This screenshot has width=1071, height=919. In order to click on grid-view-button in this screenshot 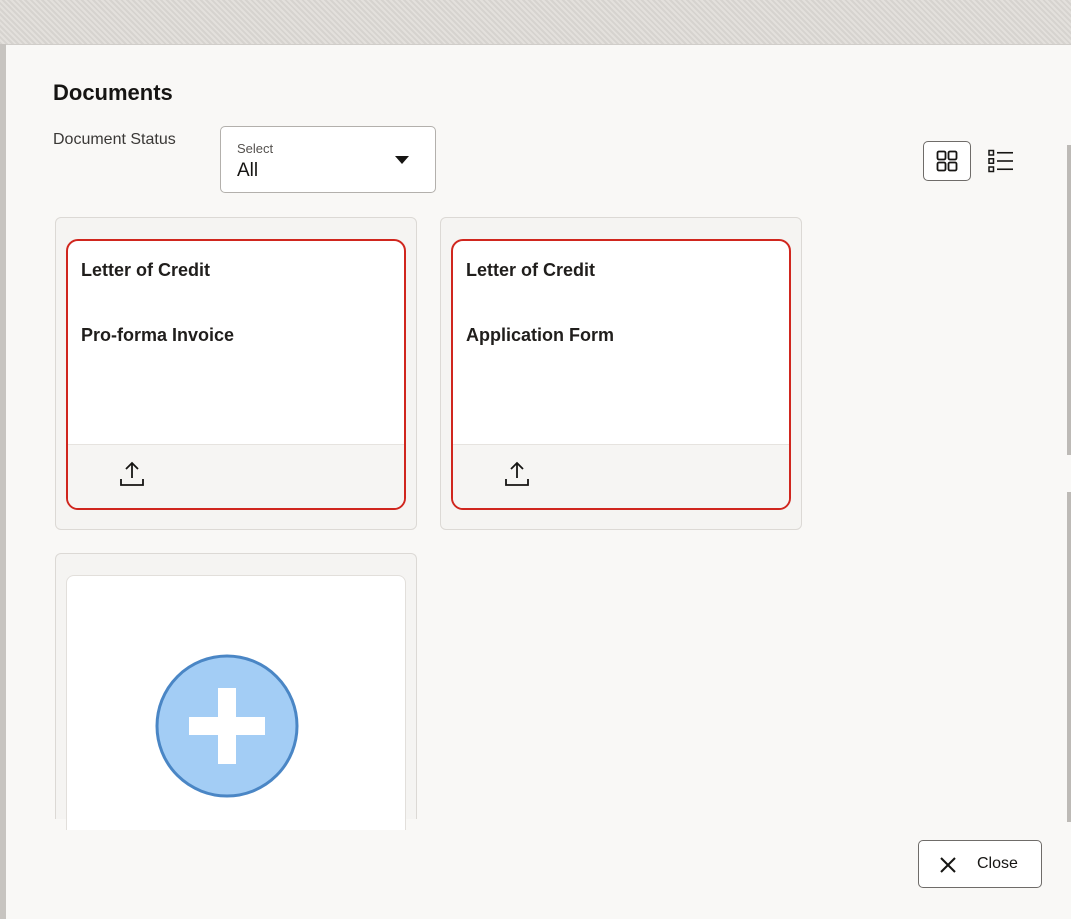, I will do `click(947, 161)`.